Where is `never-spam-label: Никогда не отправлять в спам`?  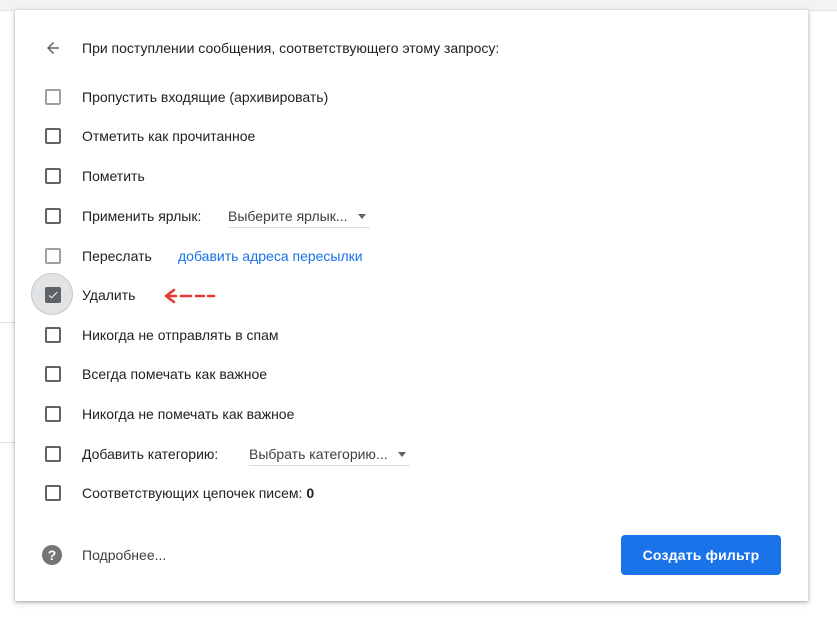 never-spam-label: Никогда не отправлять в спам is located at coordinates (180, 335).